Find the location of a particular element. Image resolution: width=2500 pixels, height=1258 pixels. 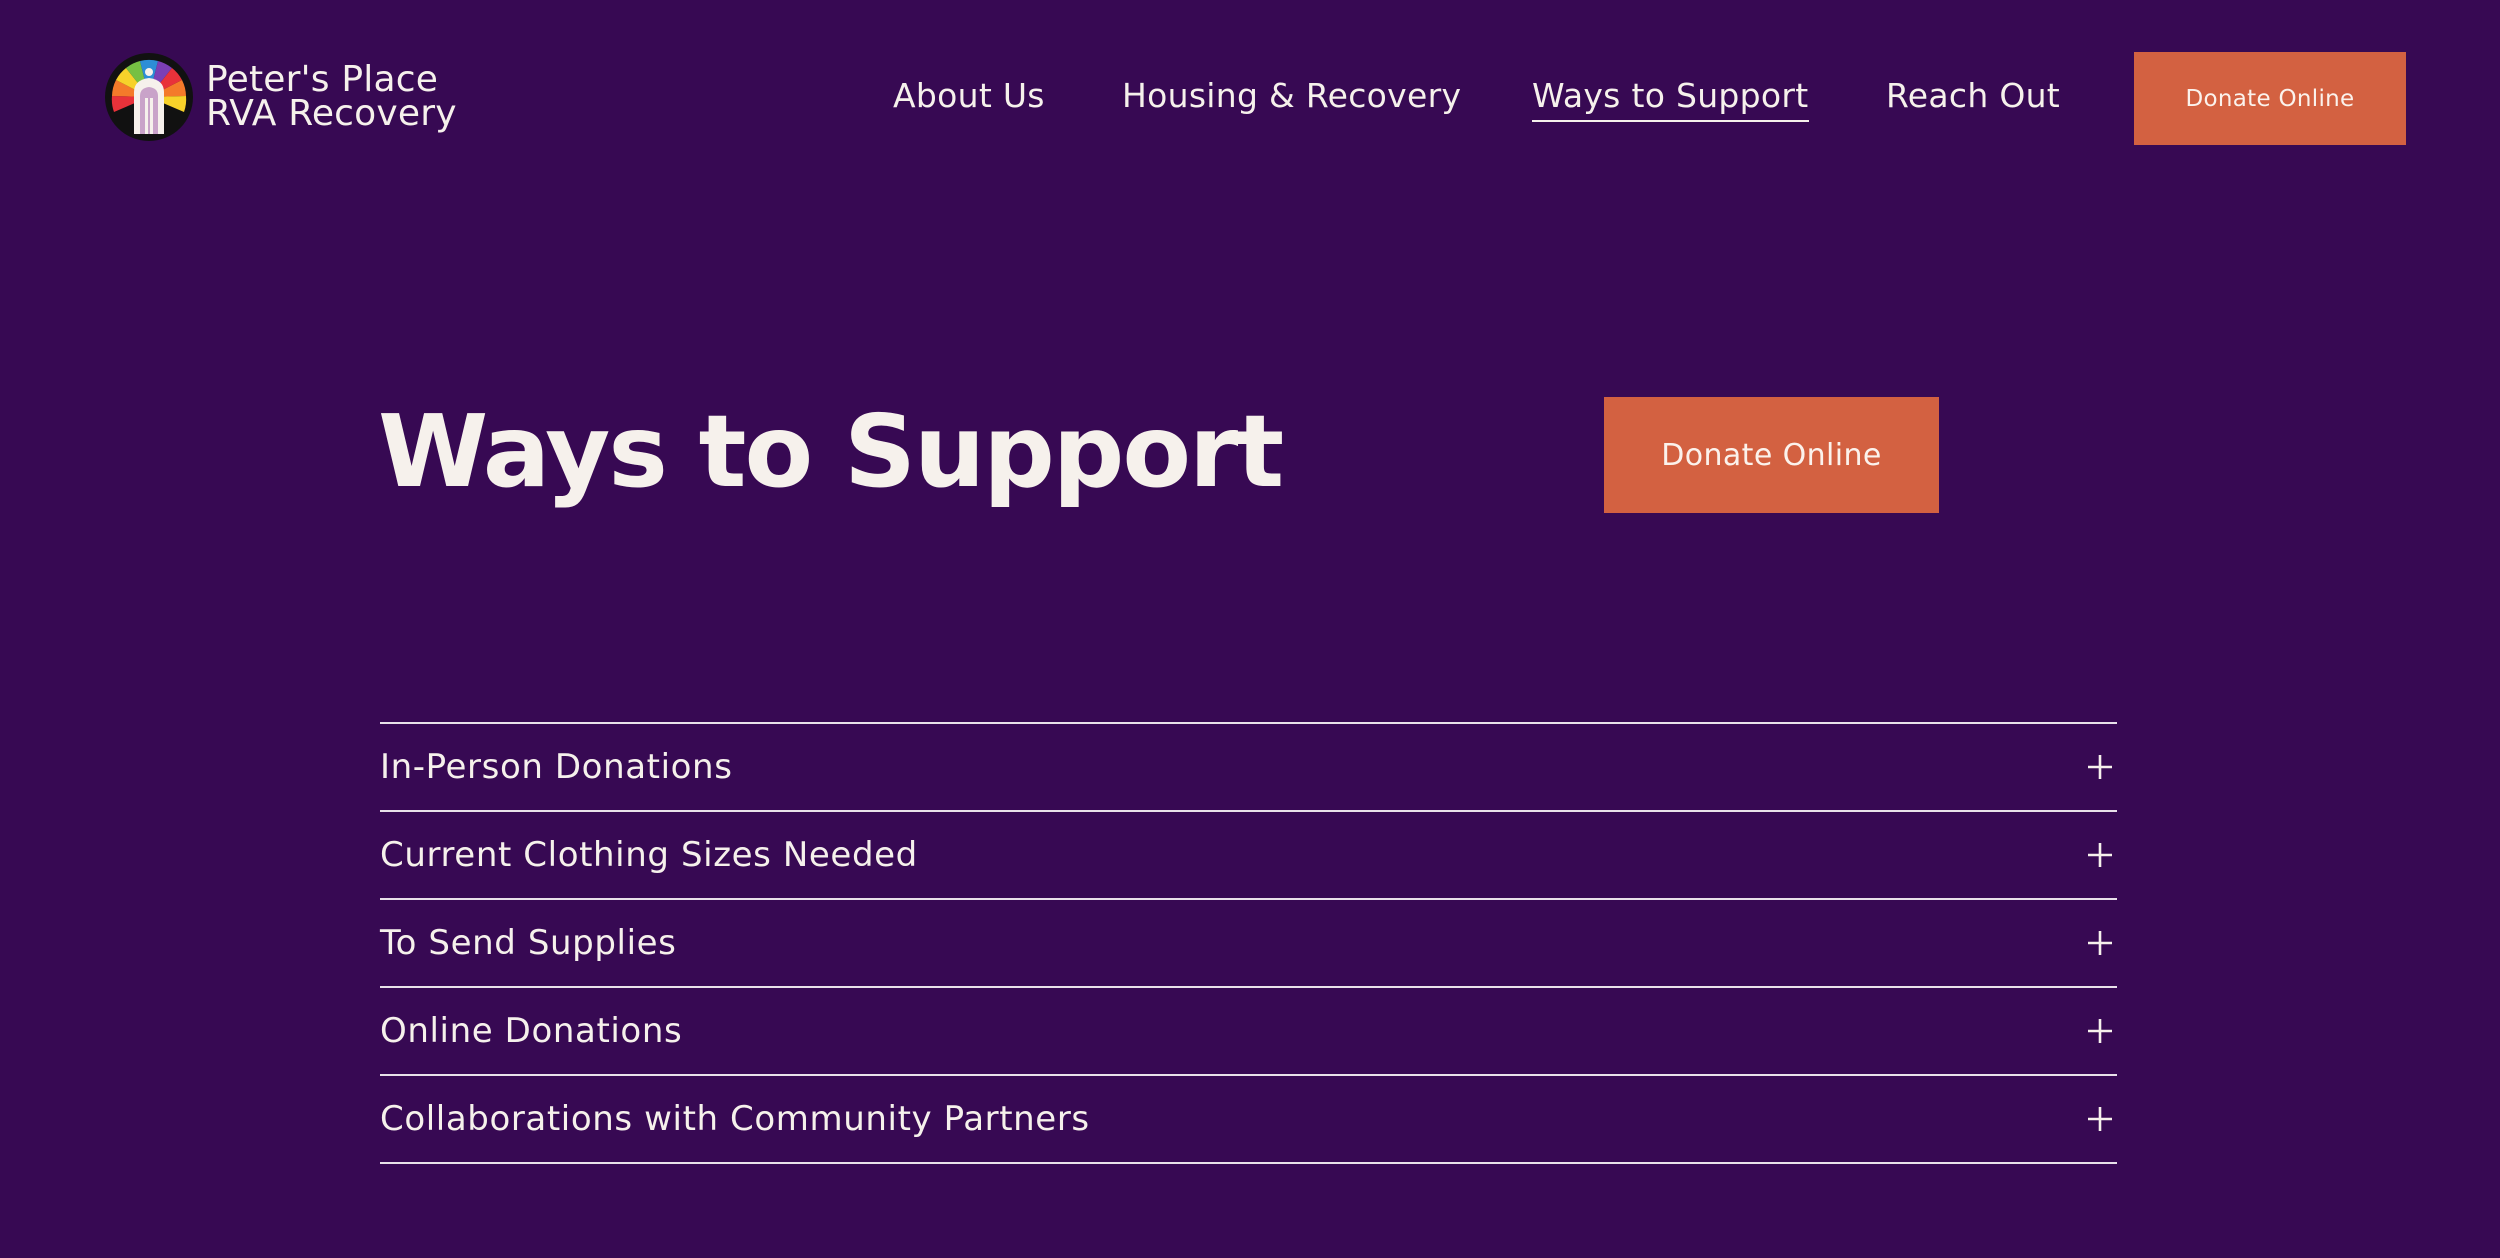

hero-donate-button: Donate Online is located at coordinates (1771, 455).